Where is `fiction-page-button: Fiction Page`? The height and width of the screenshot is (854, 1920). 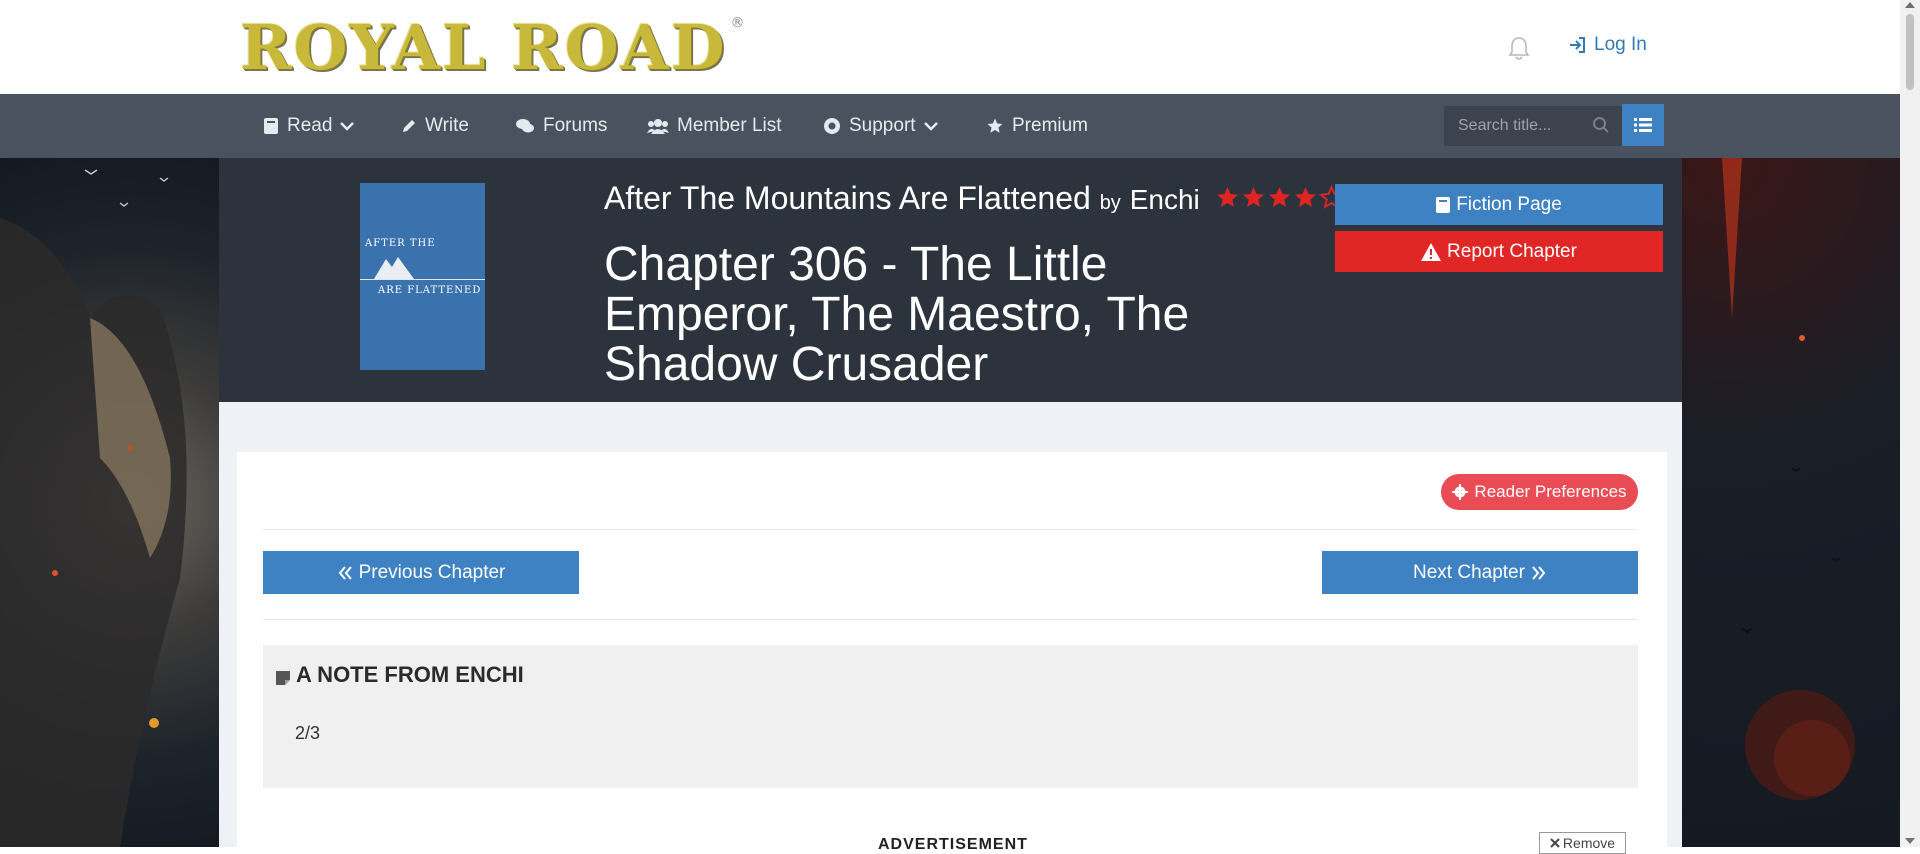 fiction-page-button: Fiction Page is located at coordinates (1499, 204).